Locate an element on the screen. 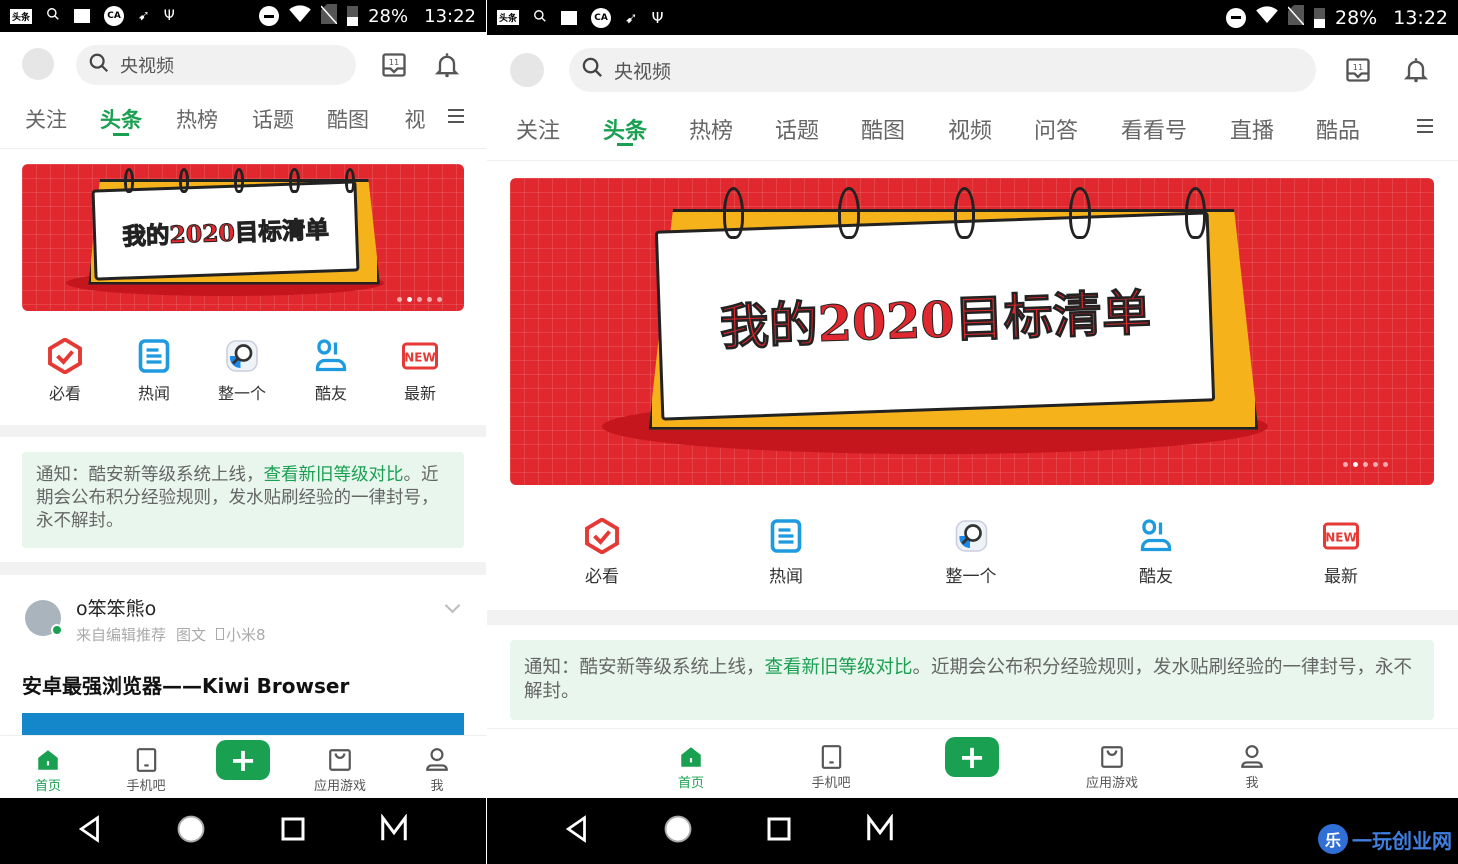 This screenshot has width=1458, height=864. tab-6: 问答 is located at coordinates (1056, 129).